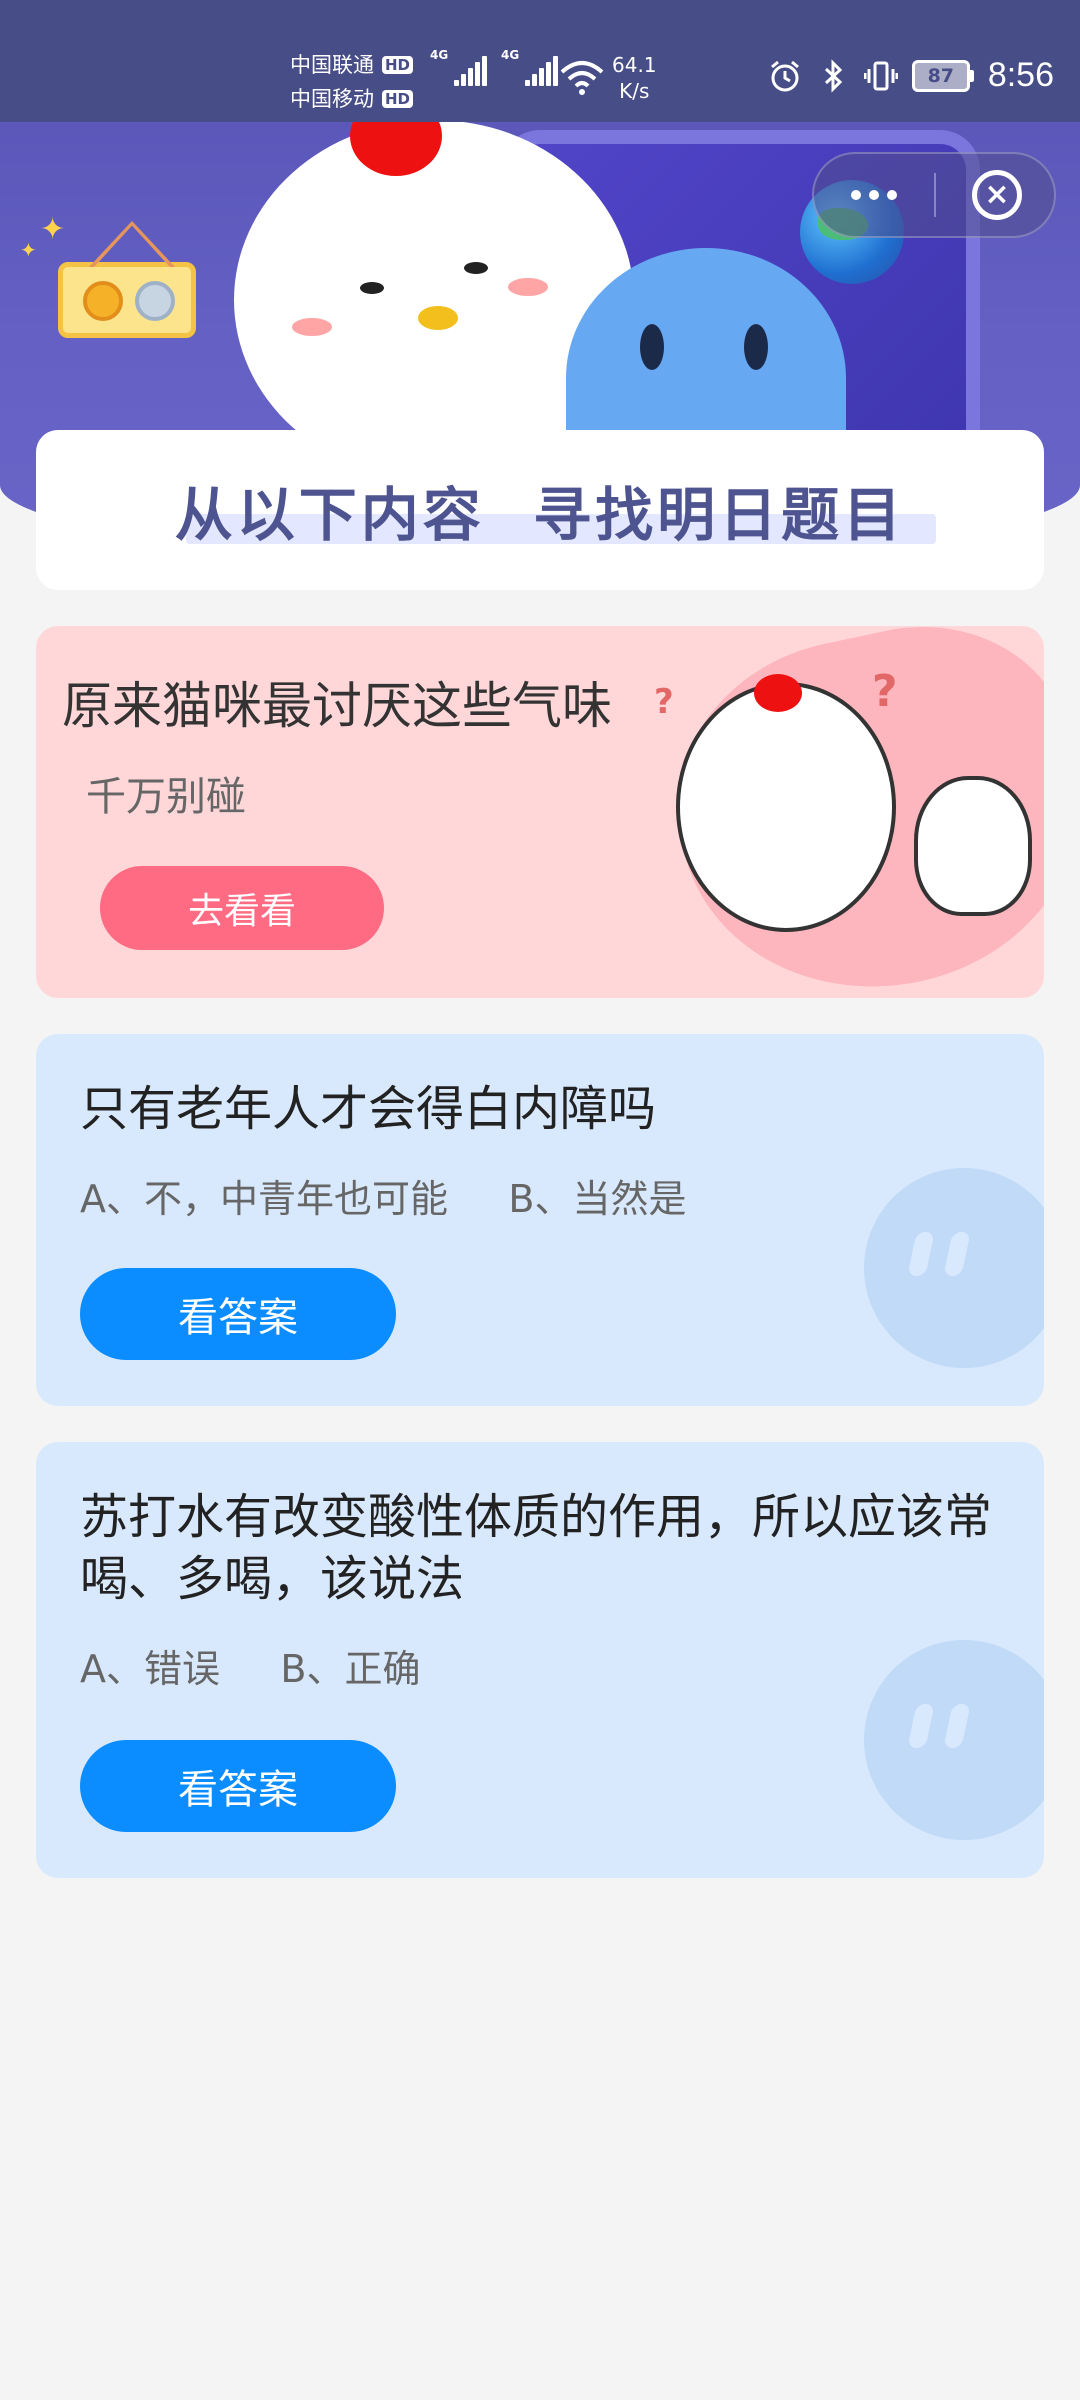 Image resolution: width=1080 pixels, height=2400 pixels. Describe the element at coordinates (332, 65) in the screenshot. I see `carrier-1: 中国联通` at that location.